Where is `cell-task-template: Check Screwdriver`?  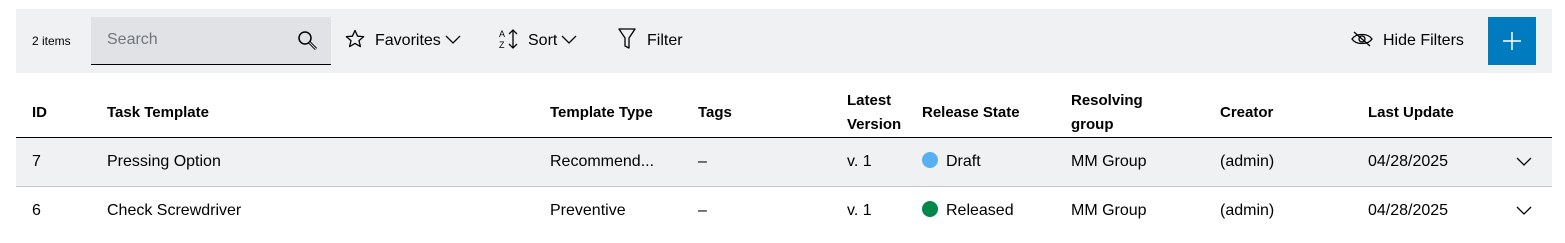
cell-task-template: Check Screwdriver is located at coordinates (174, 210).